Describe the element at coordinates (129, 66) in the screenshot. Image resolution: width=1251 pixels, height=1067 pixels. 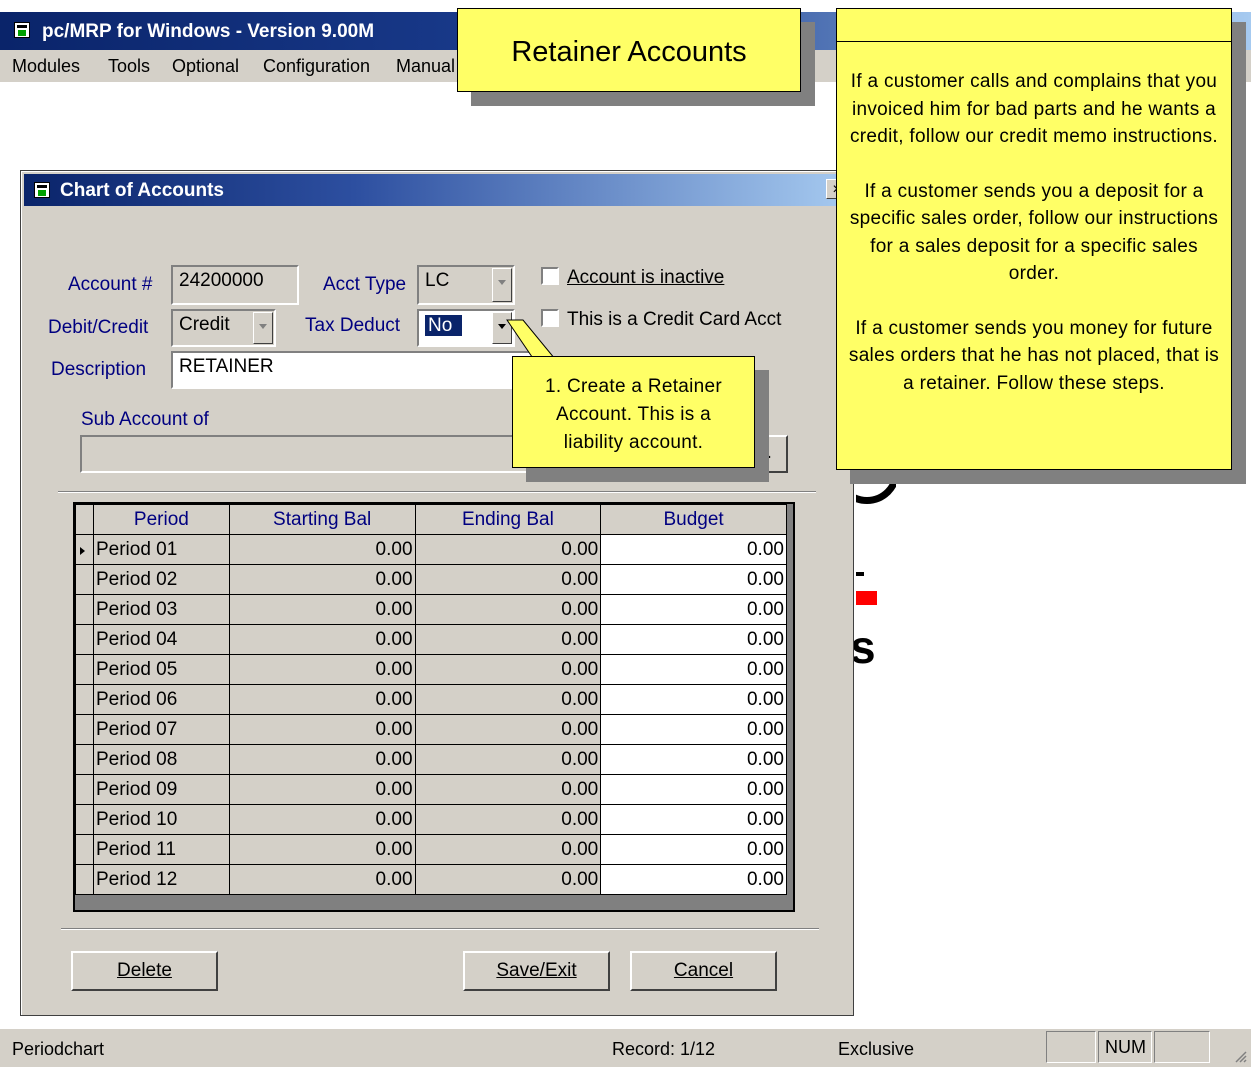
I see `menu-tools: Tools` at that location.